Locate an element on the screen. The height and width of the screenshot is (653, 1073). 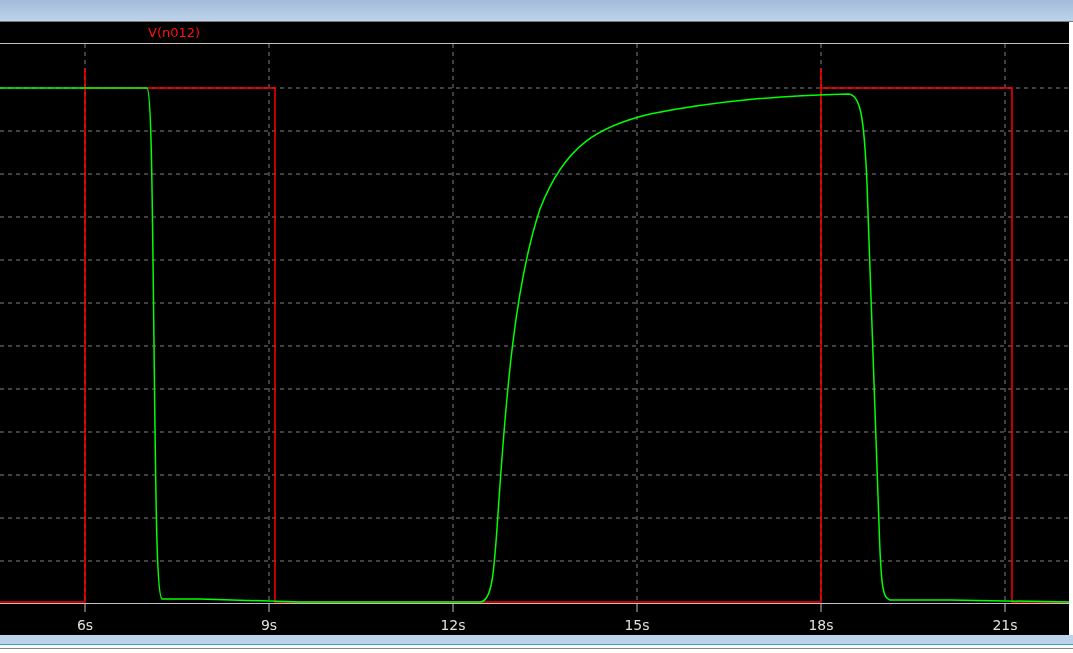
x-tick-label: 12s is located at coordinates (453, 625).